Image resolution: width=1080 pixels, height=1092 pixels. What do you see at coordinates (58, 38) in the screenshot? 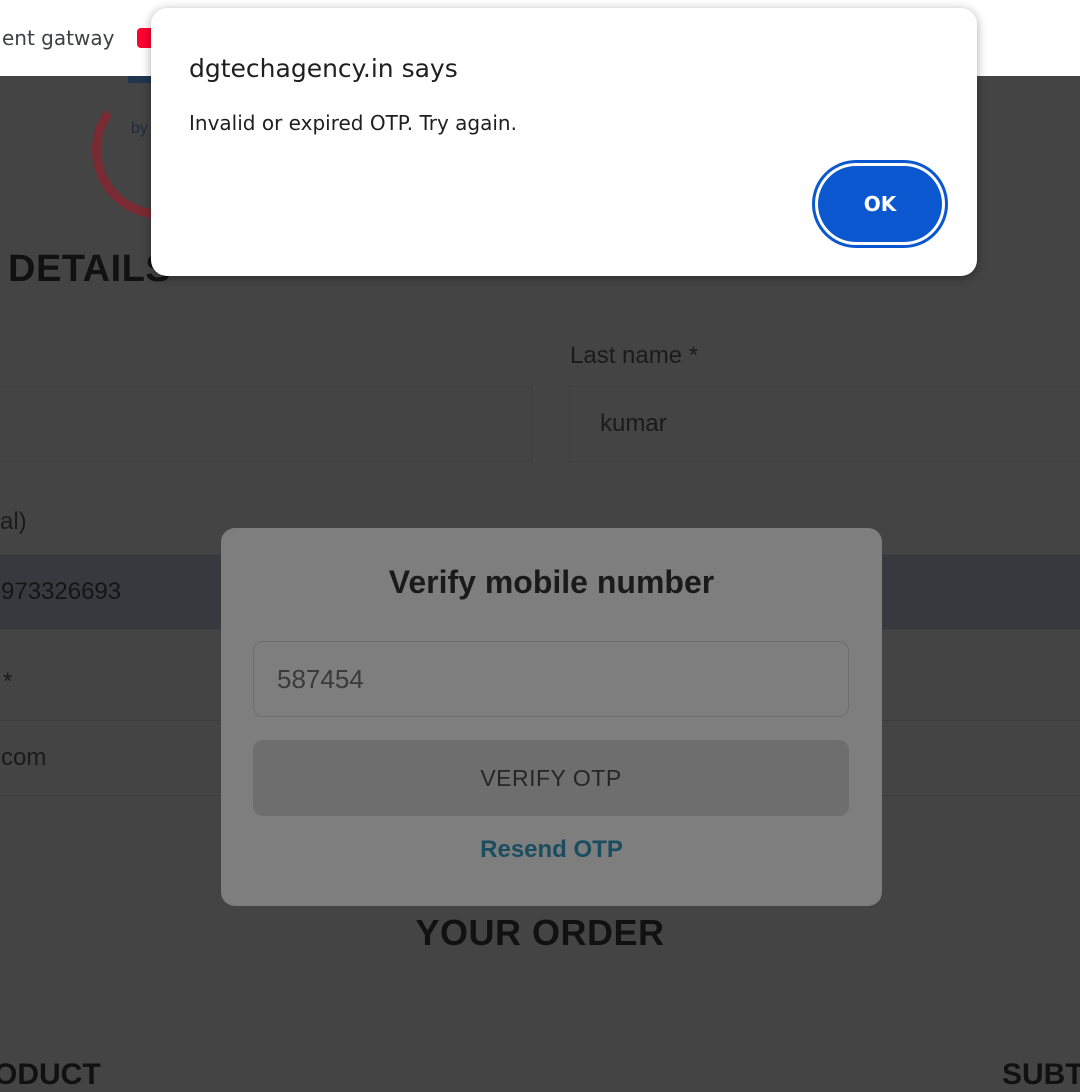
I see `bookmark-payment-gateway: ent gatway` at bounding box center [58, 38].